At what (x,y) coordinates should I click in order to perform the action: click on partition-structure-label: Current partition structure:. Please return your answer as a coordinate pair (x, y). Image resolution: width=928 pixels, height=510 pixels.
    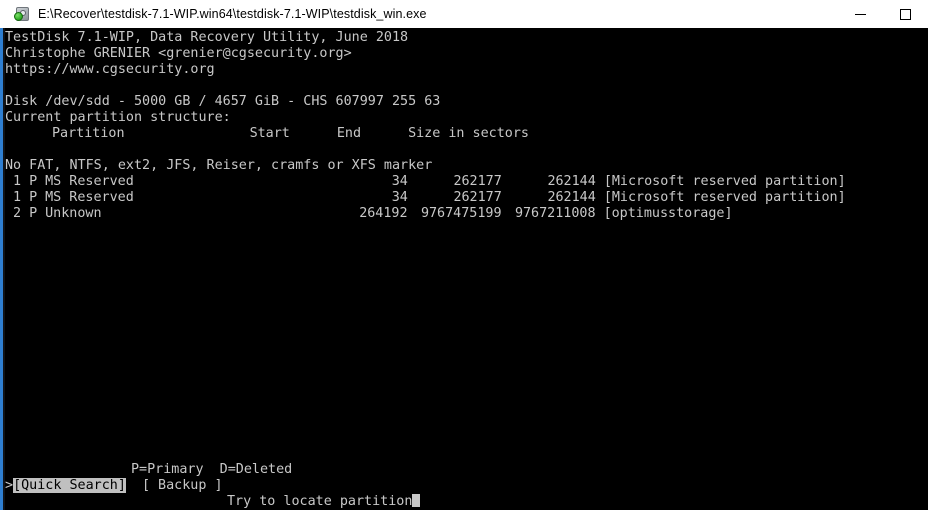
    Looking at the image, I should click on (118, 117).